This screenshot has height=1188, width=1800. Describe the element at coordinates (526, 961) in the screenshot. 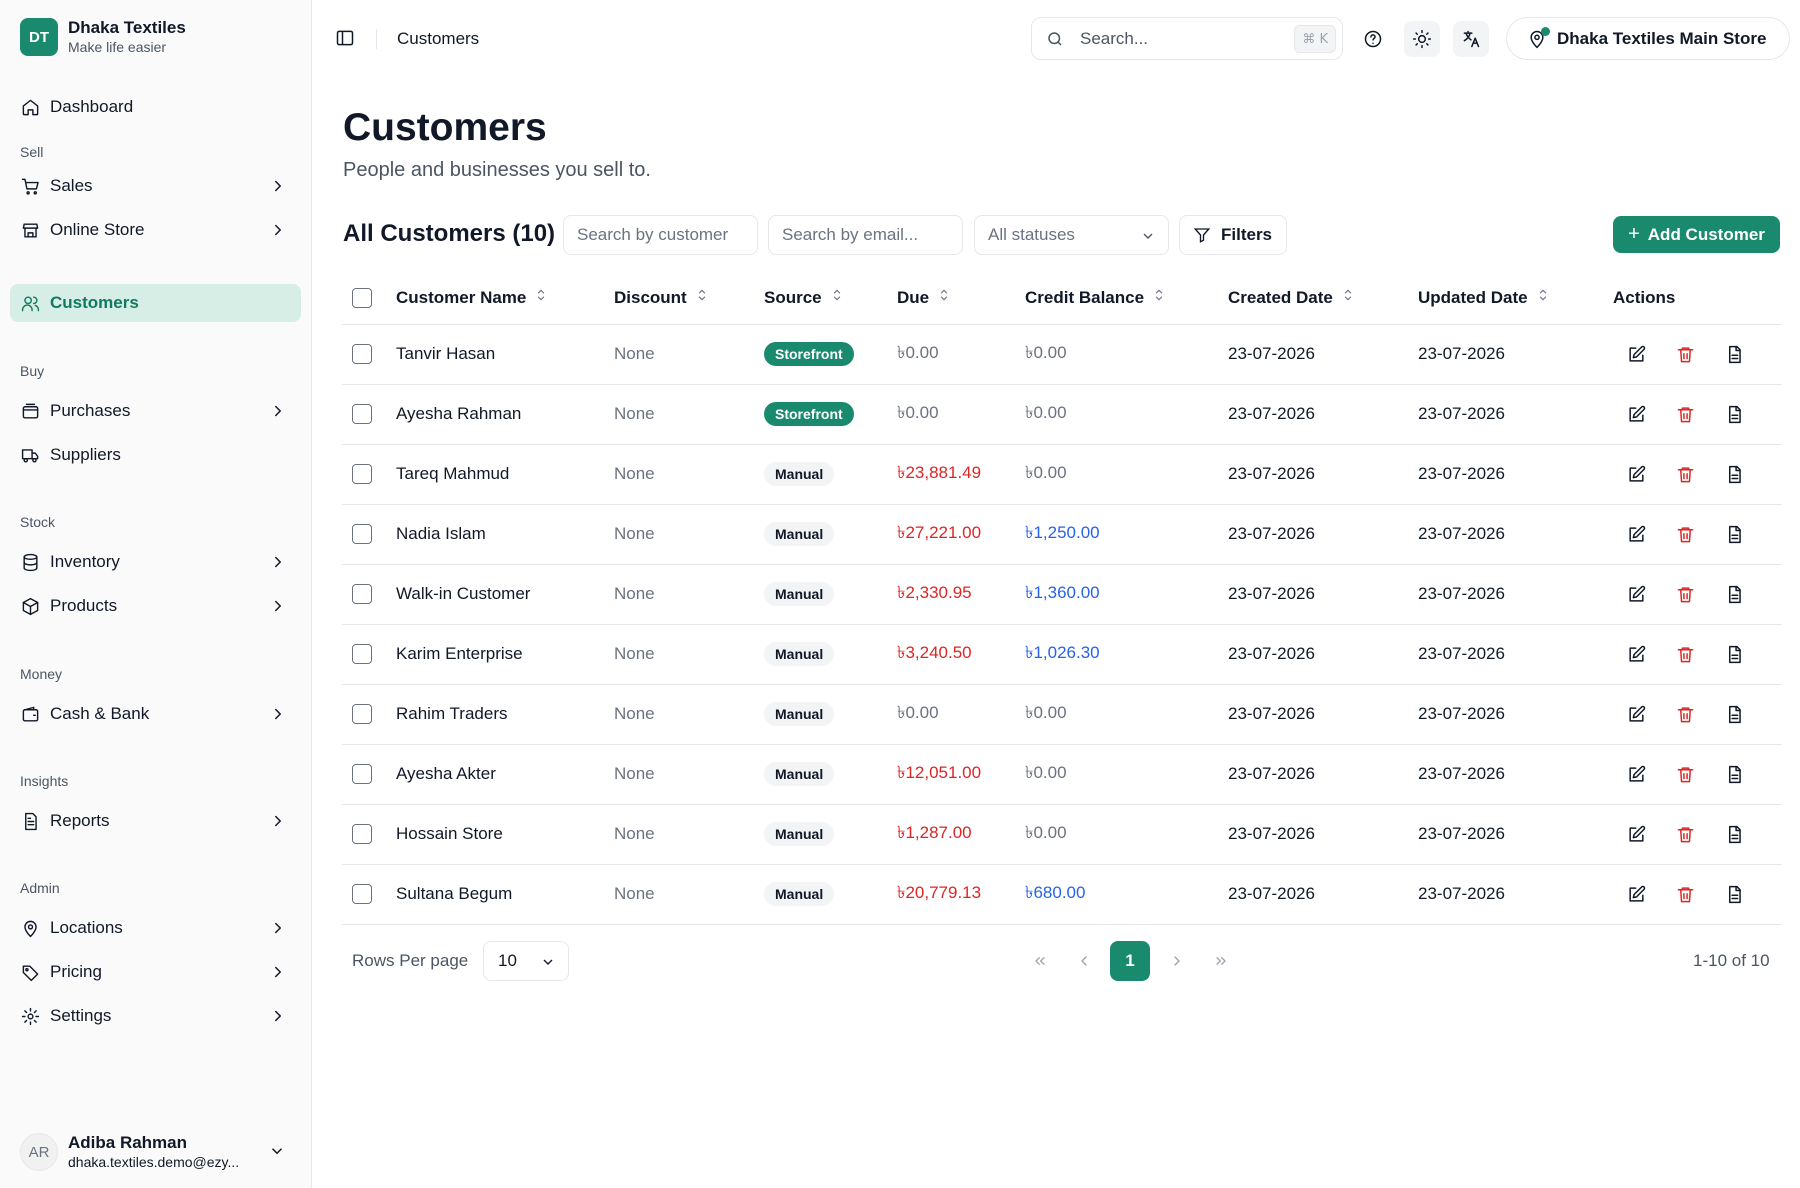

I see `rows-per-page-select: 10` at that location.